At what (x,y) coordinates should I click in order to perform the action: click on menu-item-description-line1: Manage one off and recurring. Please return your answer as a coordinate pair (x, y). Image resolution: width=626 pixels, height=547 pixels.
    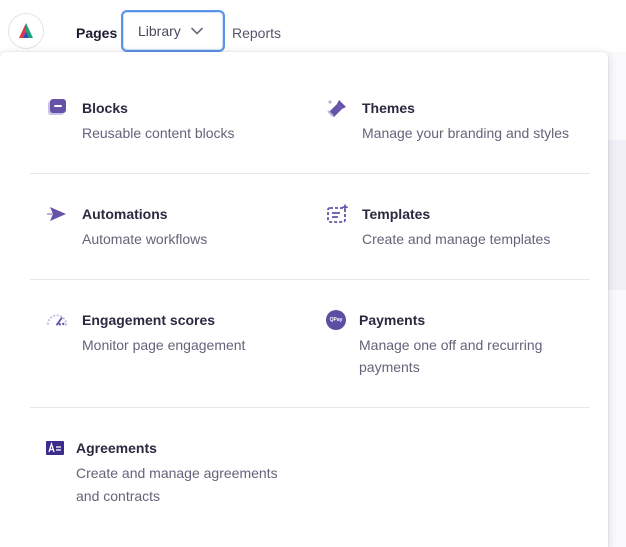
    Looking at the image, I should click on (451, 345).